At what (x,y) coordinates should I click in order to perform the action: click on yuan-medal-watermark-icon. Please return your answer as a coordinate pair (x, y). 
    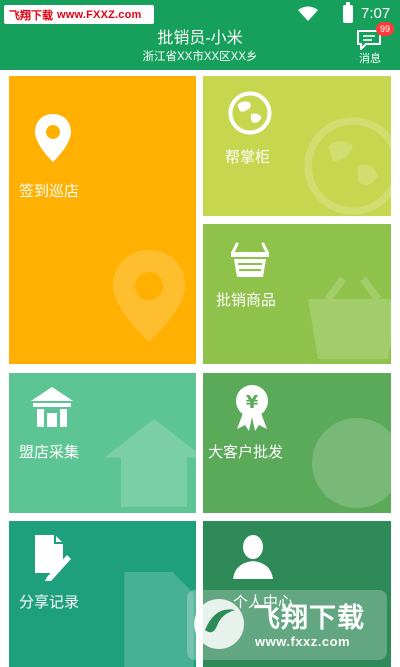
    Looking at the image, I should click on (351, 463).